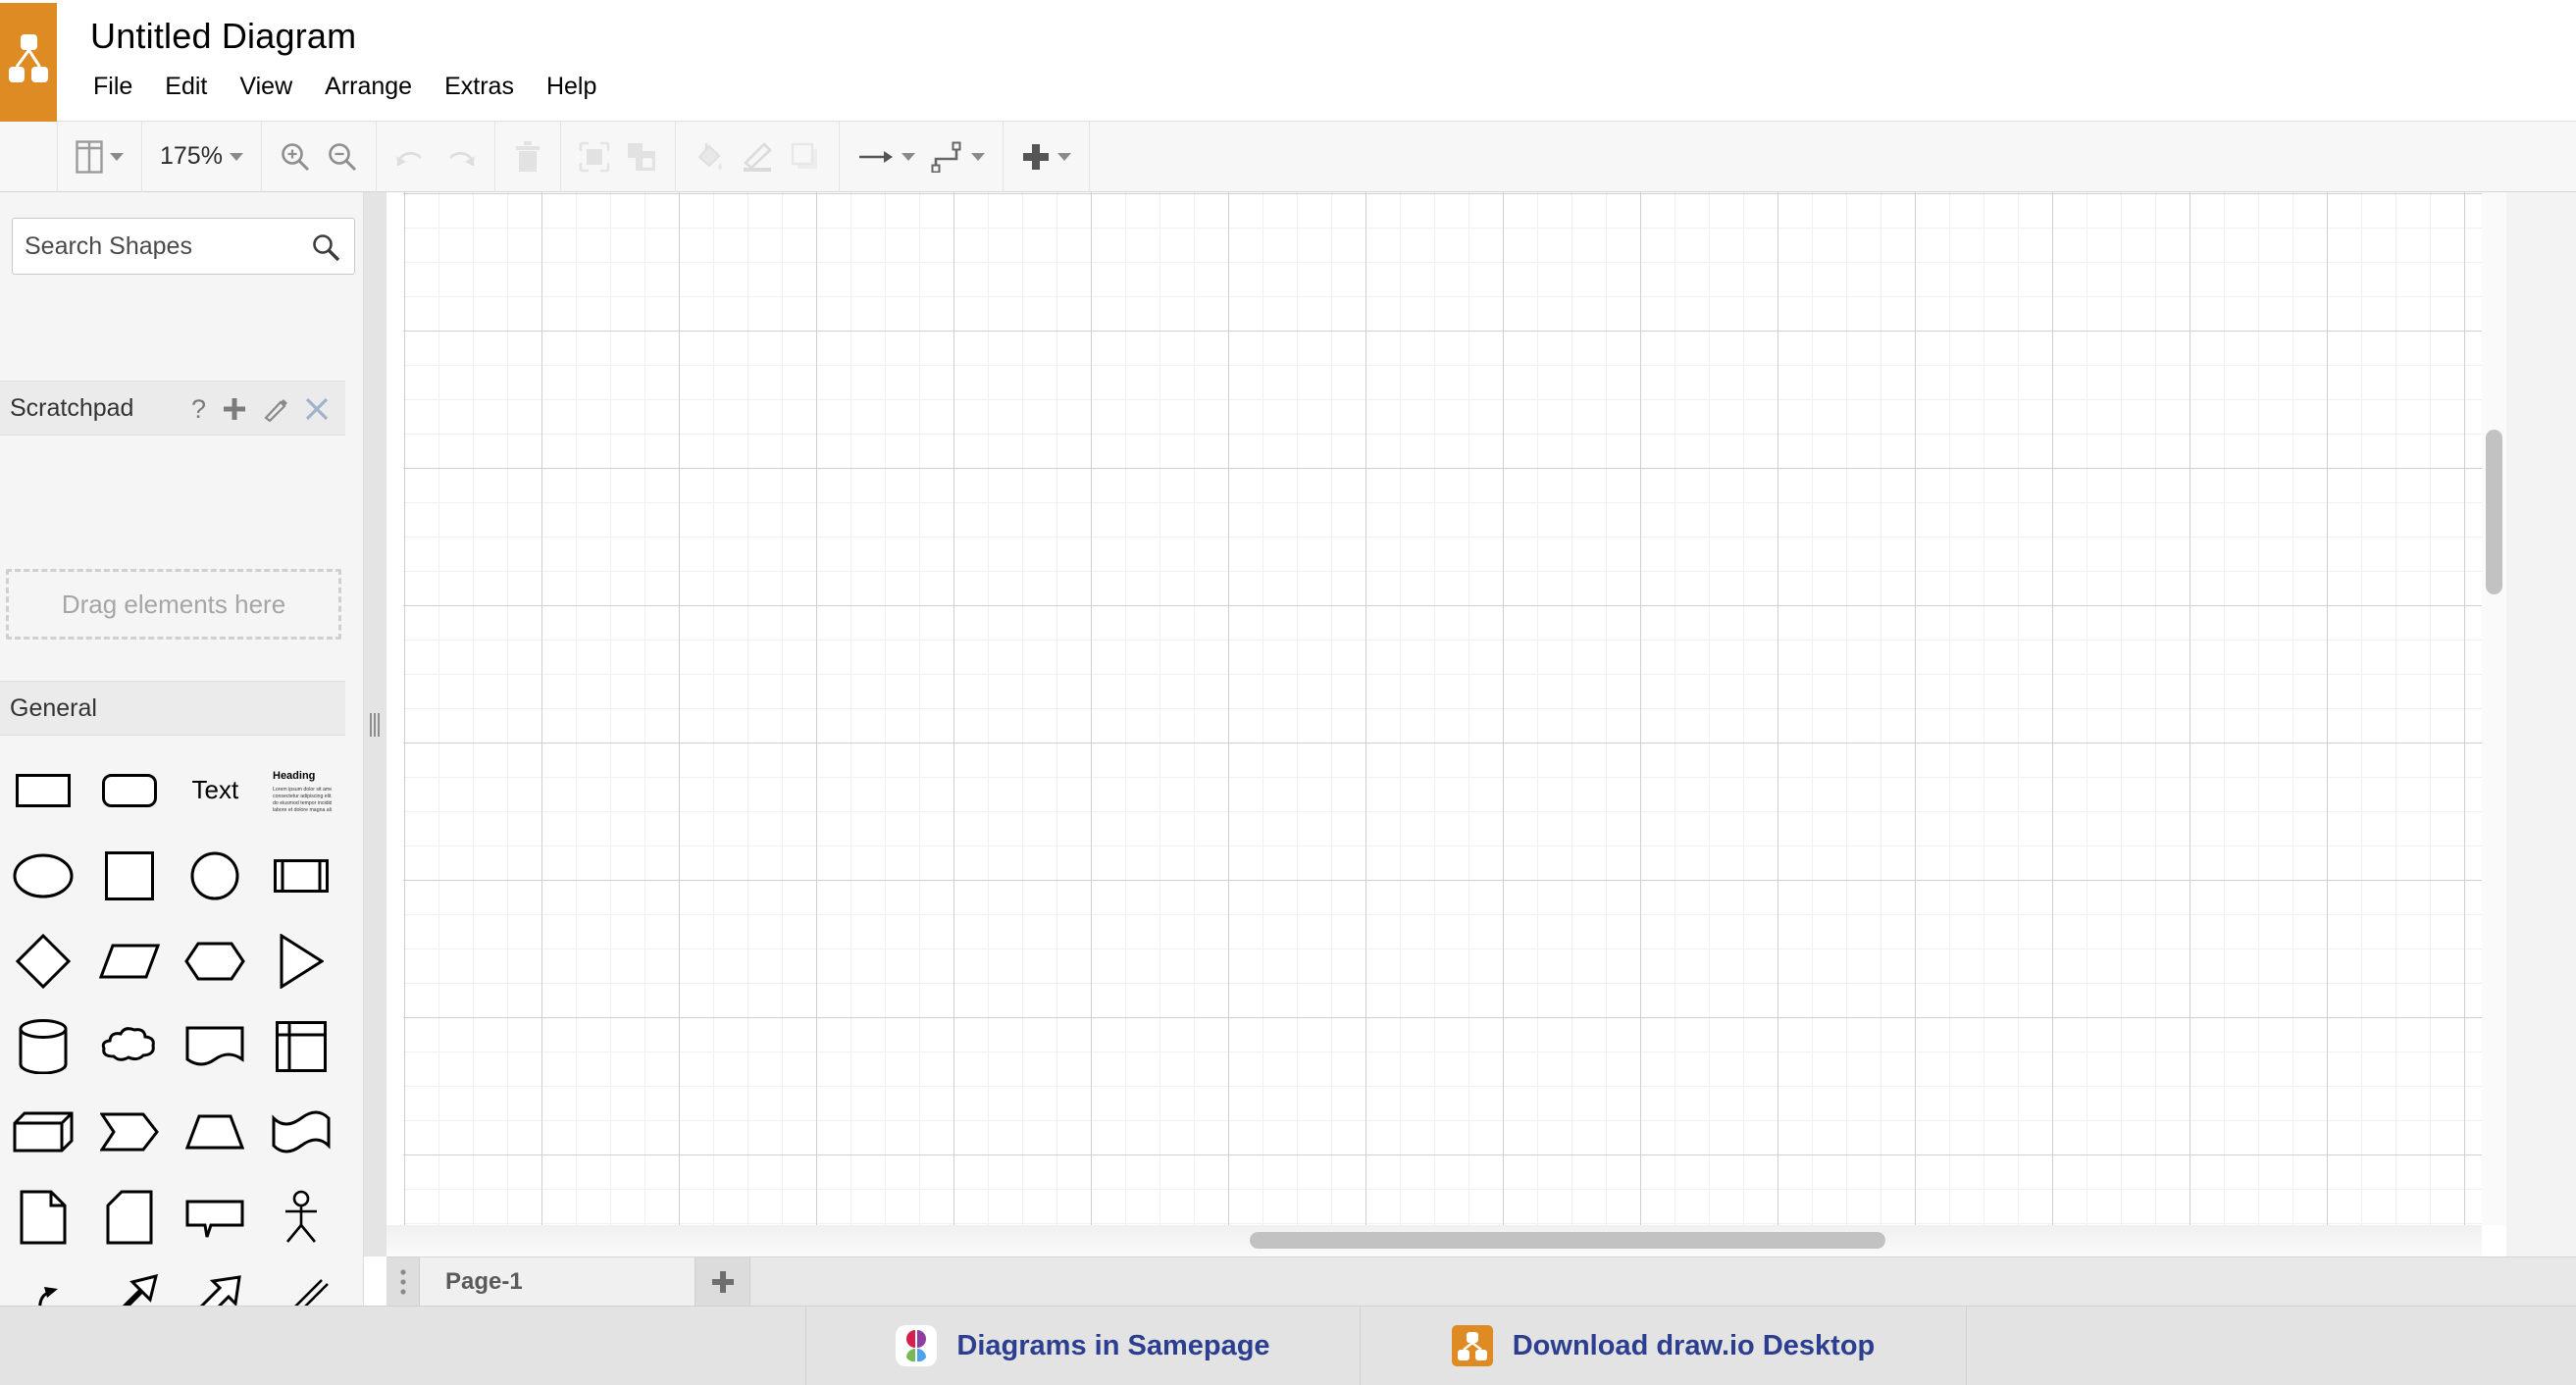  I want to click on waypoints-button, so click(958, 157).